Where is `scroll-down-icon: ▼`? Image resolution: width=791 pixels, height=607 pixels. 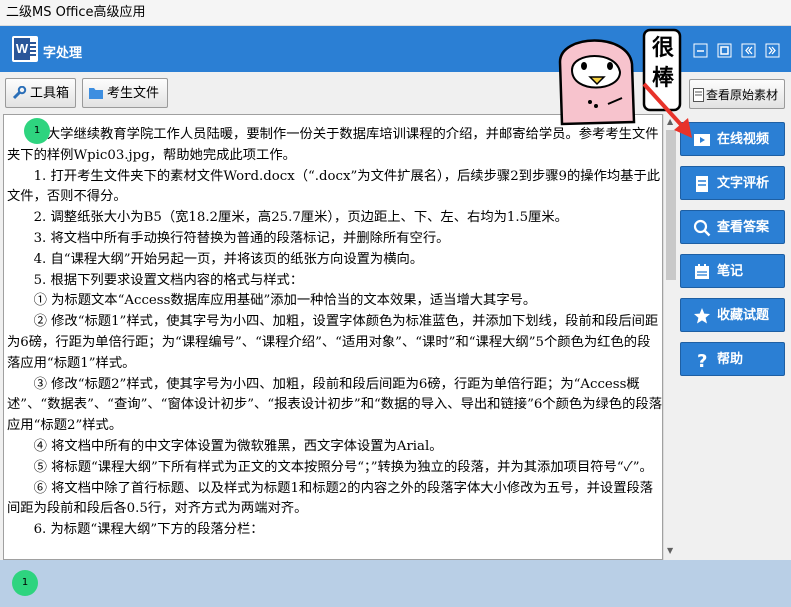 scroll-down-icon: ▼ is located at coordinates (670, 550).